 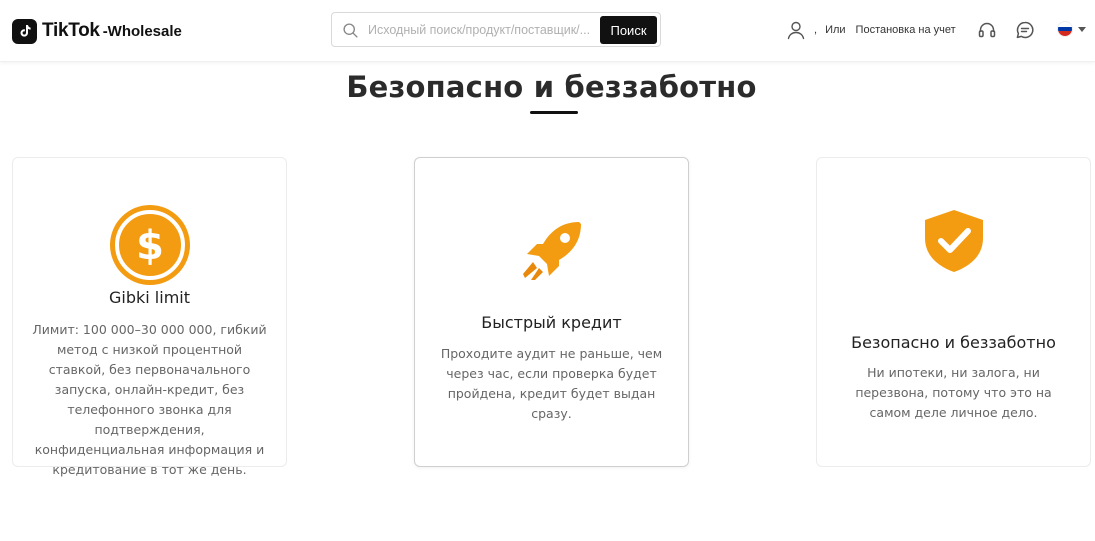 What do you see at coordinates (24, 31) in the screenshot?
I see `tiktok-logo-icon` at bounding box center [24, 31].